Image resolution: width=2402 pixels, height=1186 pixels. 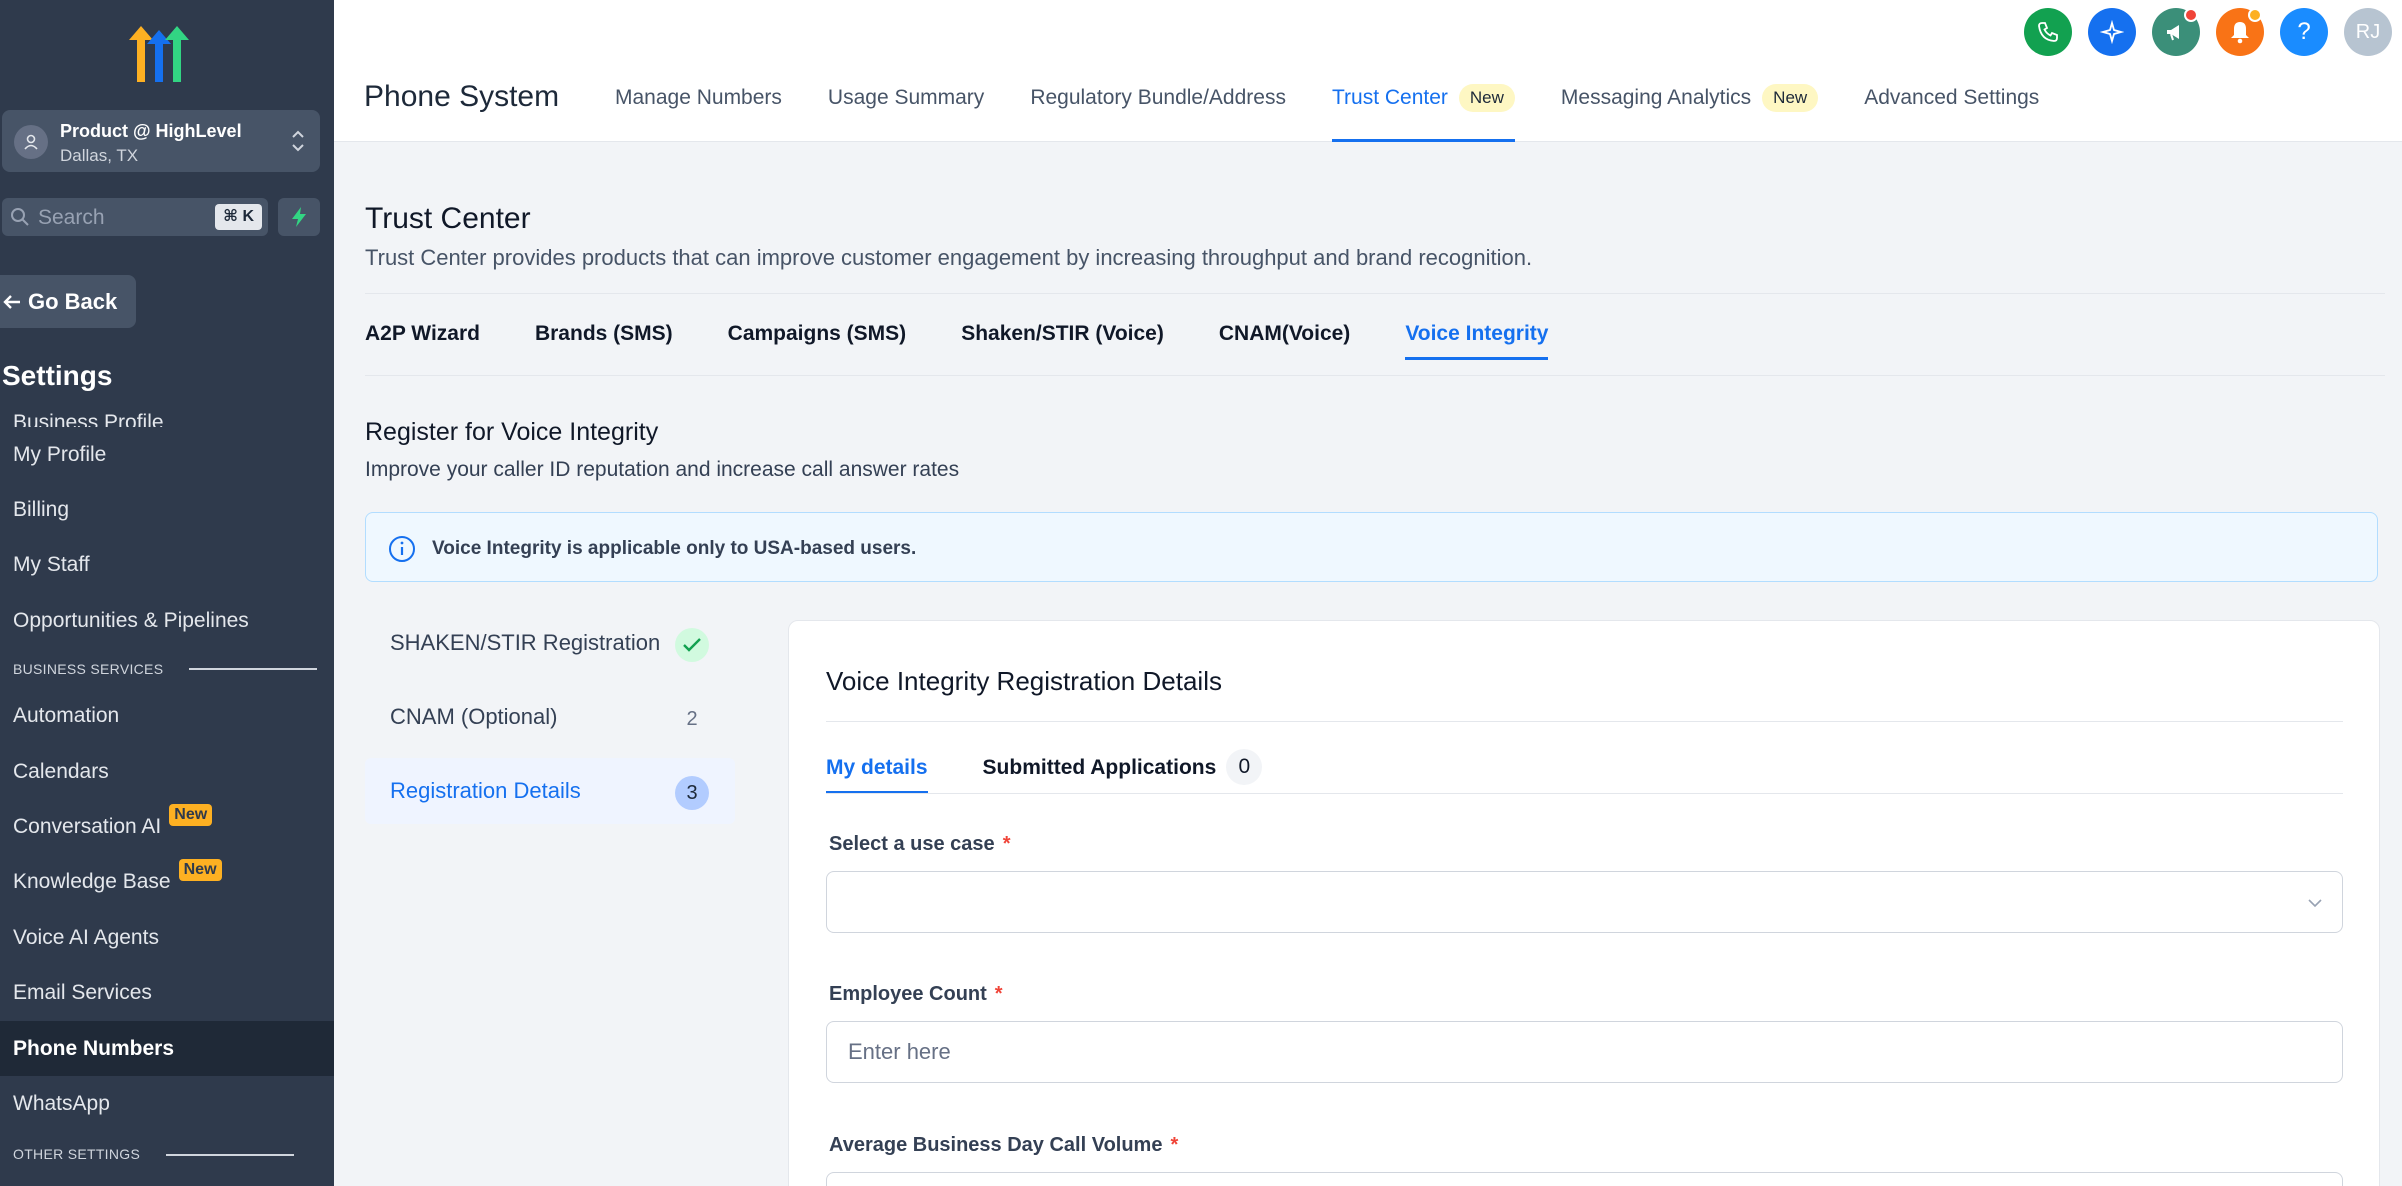 What do you see at coordinates (1024, 681) in the screenshot?
I see `card-title: Voice Integrity Registration Details` at bounding box center [1024, 681].